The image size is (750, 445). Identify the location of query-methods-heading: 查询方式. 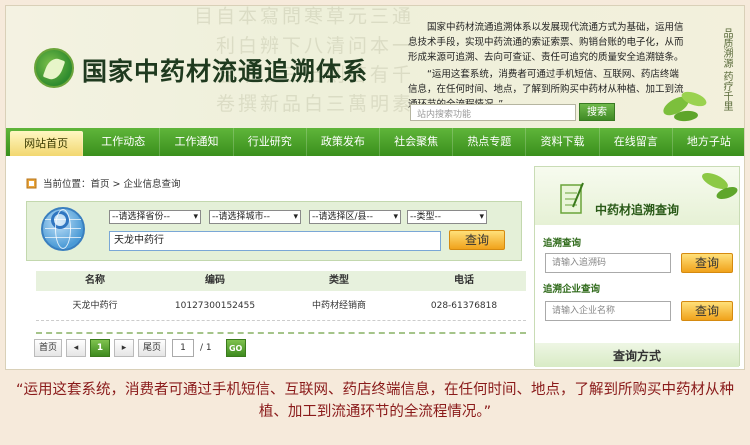
(637, 355).